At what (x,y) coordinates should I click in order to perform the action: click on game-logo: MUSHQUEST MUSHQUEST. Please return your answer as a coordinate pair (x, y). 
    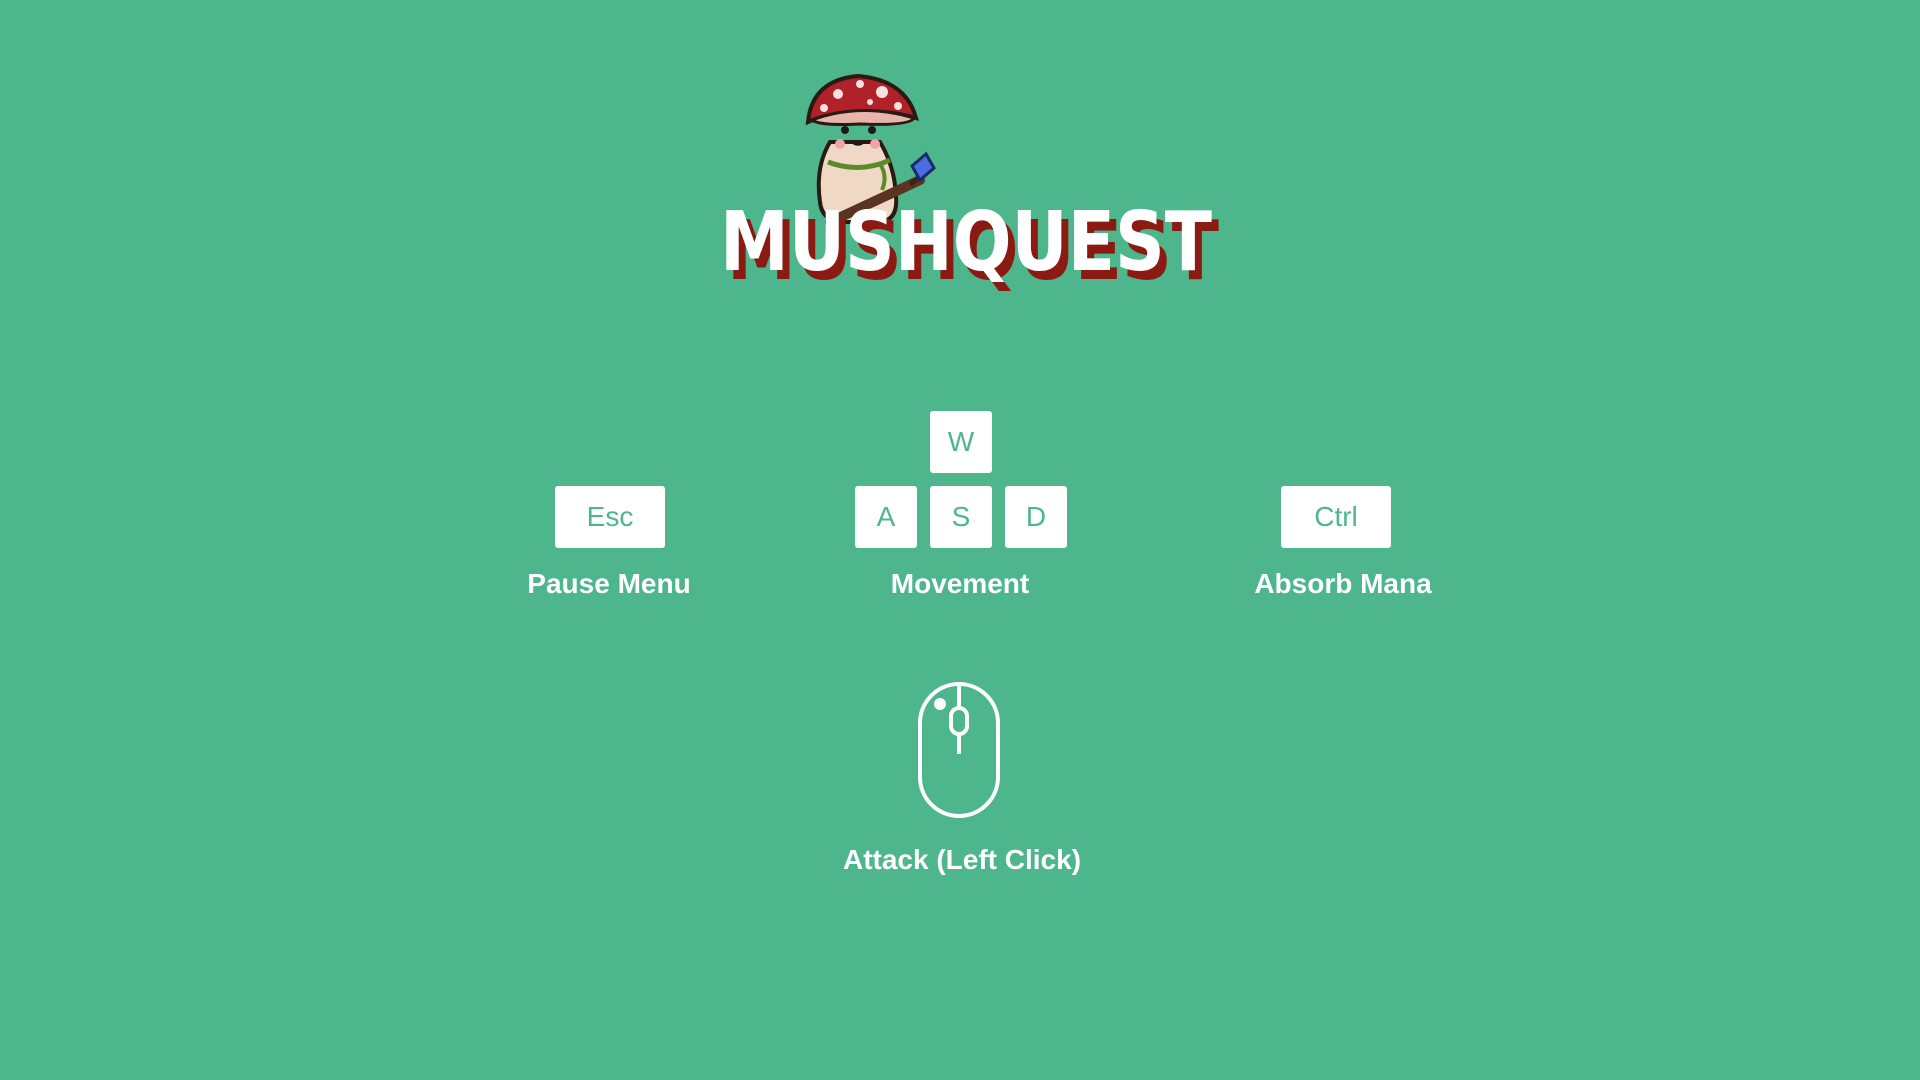
    Looking at the image, I should click on (975, 182).